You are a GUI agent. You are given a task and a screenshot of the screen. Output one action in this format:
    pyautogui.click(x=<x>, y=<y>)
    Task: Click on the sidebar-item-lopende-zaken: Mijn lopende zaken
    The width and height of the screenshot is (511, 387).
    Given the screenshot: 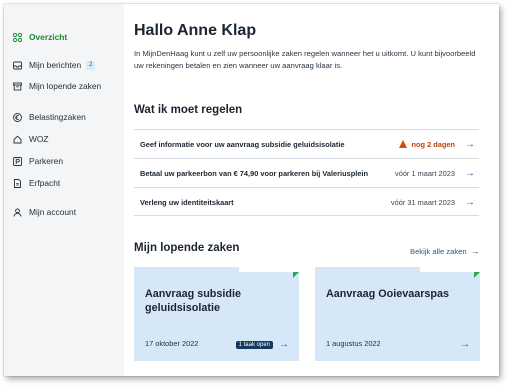 What is the action you would take?
    pyautogui.click(x=57, y=86)
    